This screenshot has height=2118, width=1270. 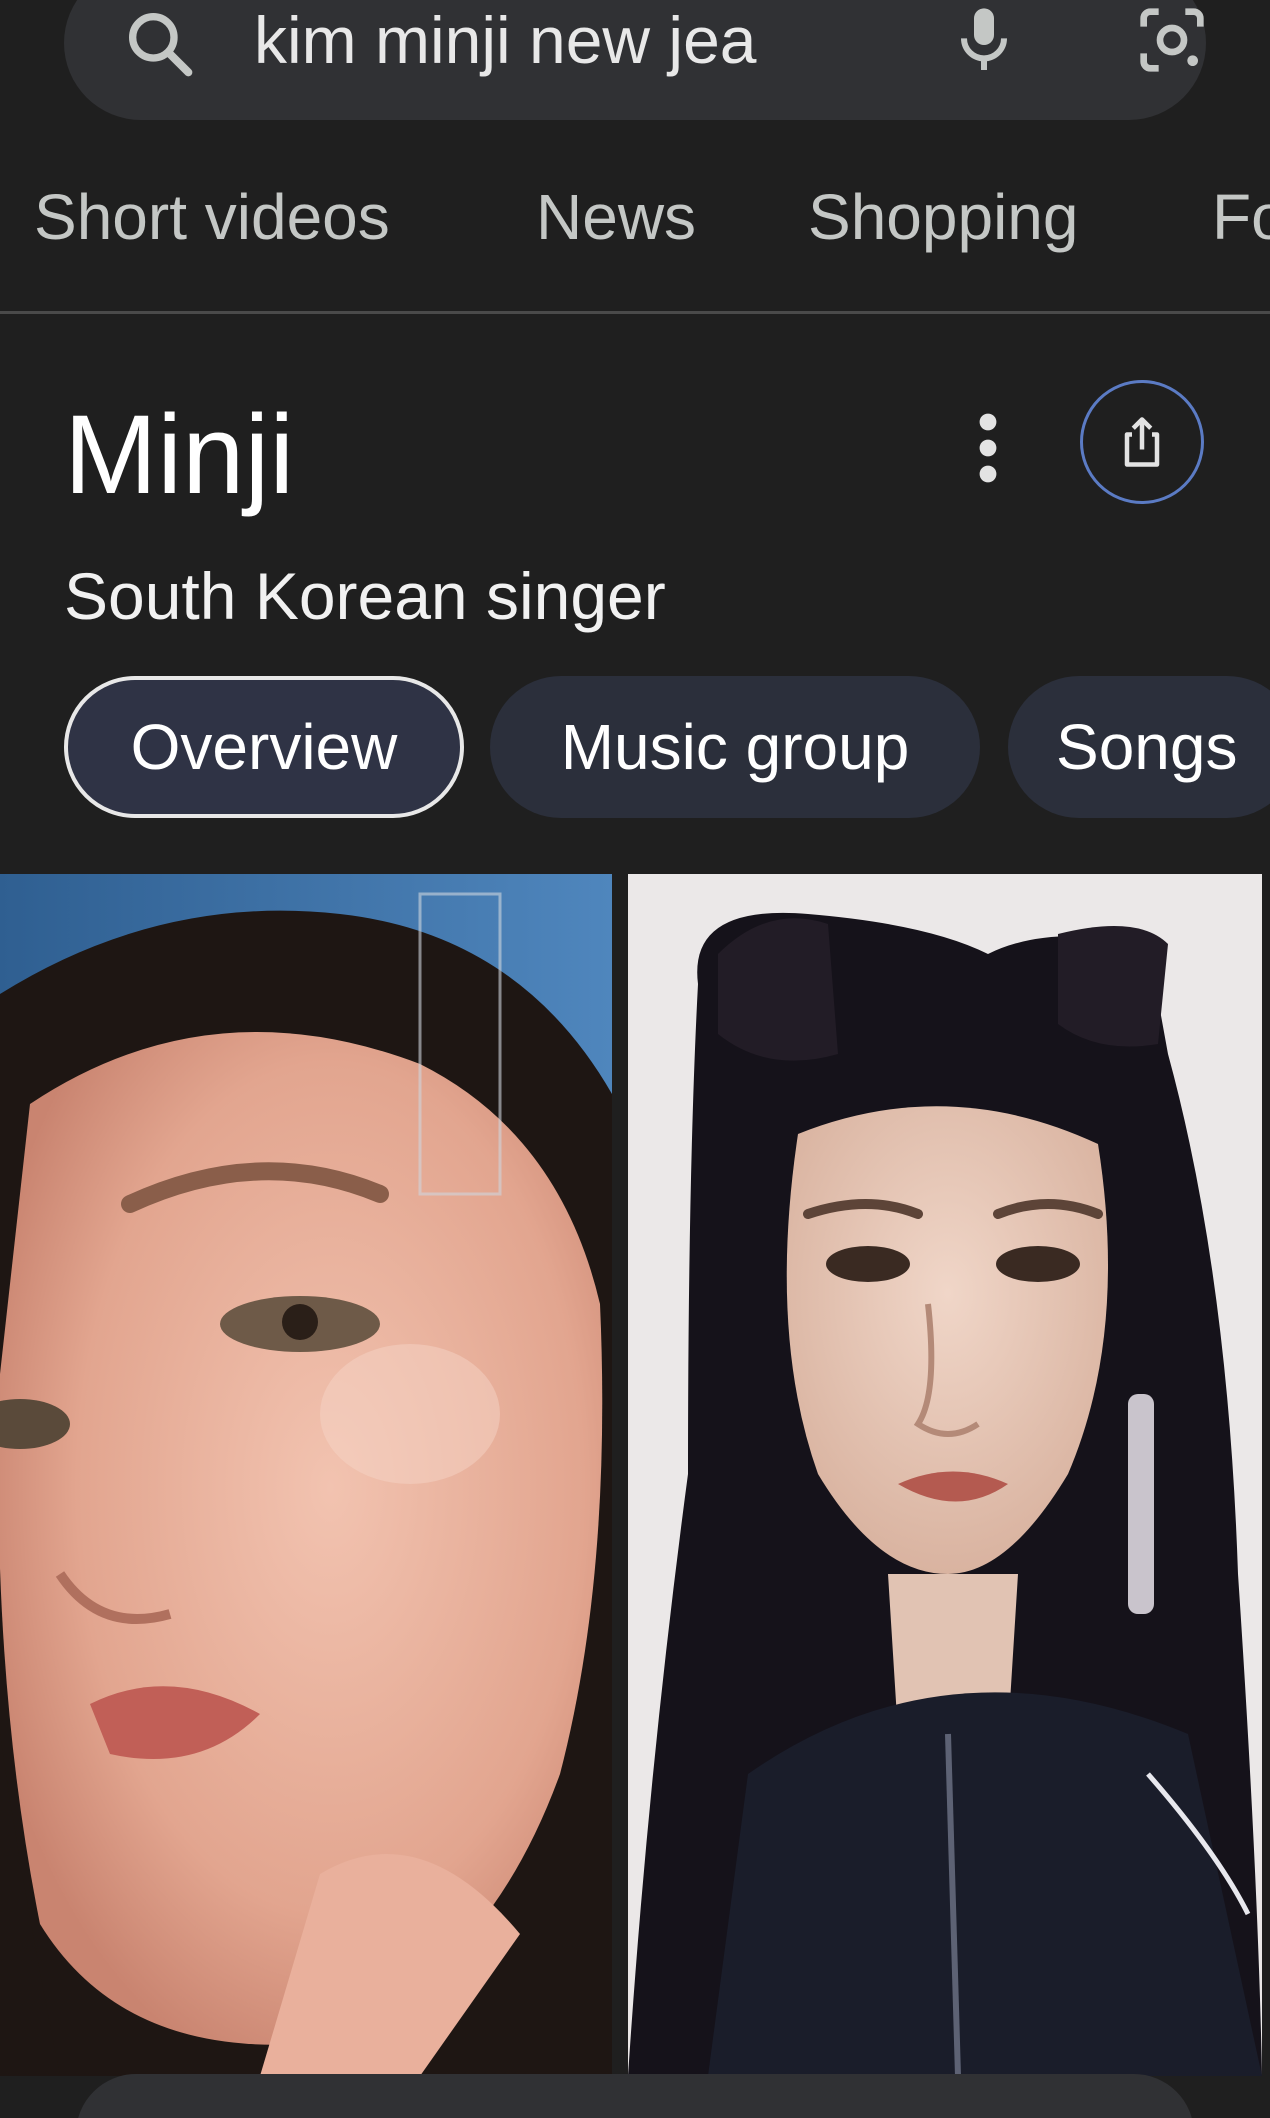 What do you see at coordinates (824, 40) in the screenshot?
I see `query-fade` at bounding box center [824, 40].